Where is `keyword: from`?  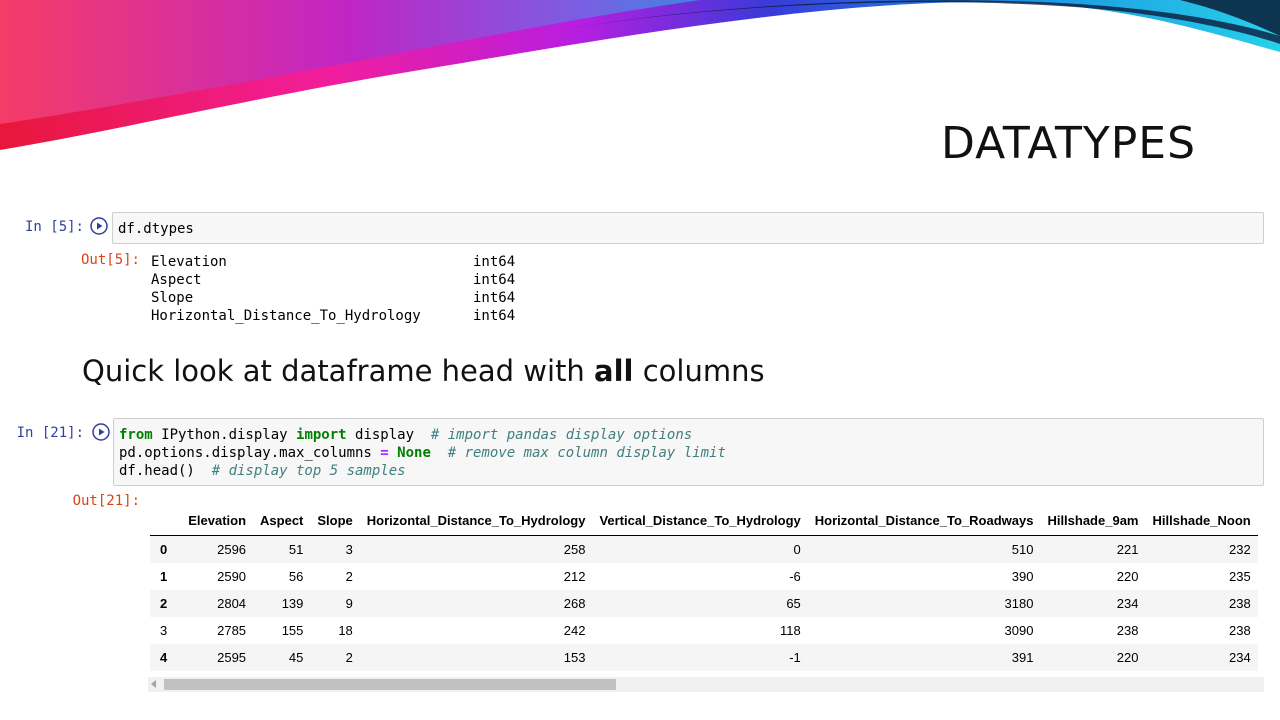 keyword: from is located at coordinates (136, 435).